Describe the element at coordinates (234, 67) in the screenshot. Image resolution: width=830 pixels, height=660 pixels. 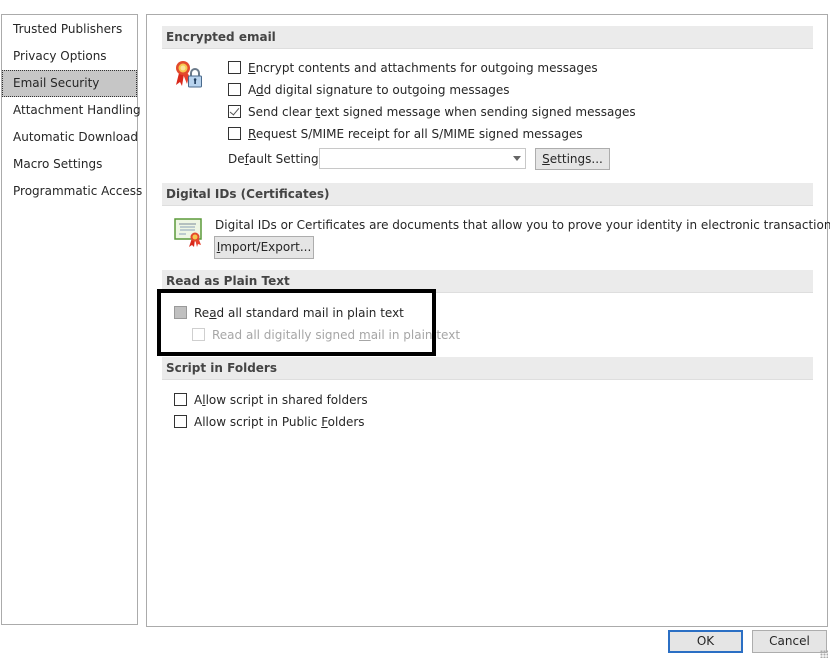
I see `encrypt-contents-checkbox` at that location.